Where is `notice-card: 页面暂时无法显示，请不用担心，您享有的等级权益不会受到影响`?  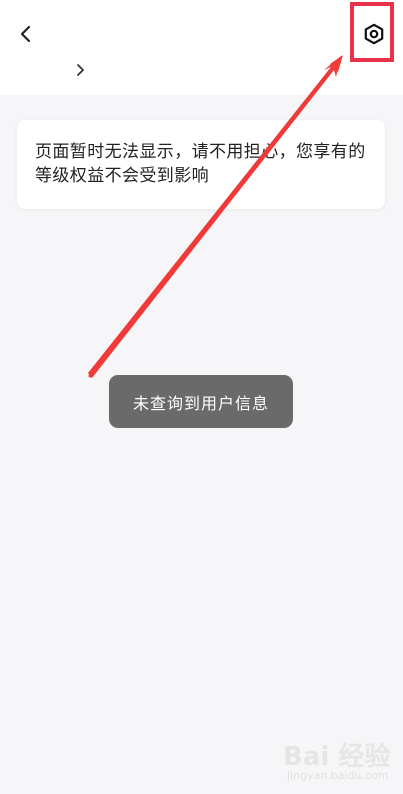 notice-card: 页面暂时无法显示，请不用担心，您享有的等级权益不会受到影响 is located at coordinates (201, 164).